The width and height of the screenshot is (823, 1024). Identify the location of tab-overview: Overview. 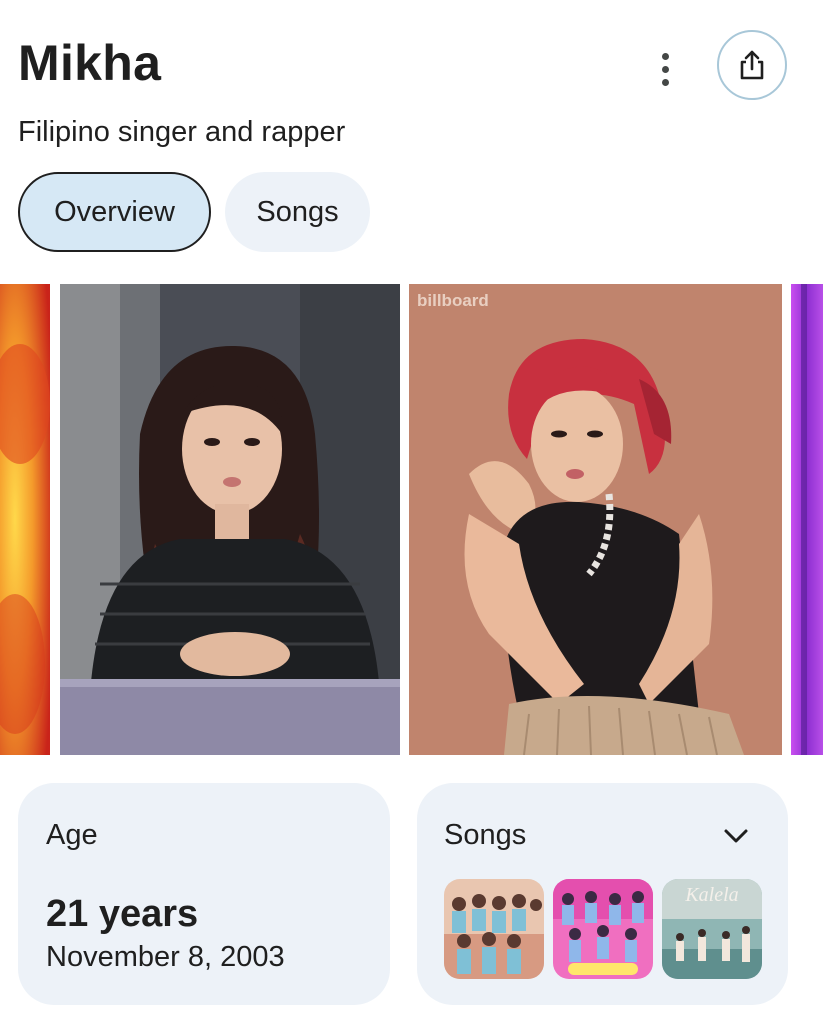
(114, 212).